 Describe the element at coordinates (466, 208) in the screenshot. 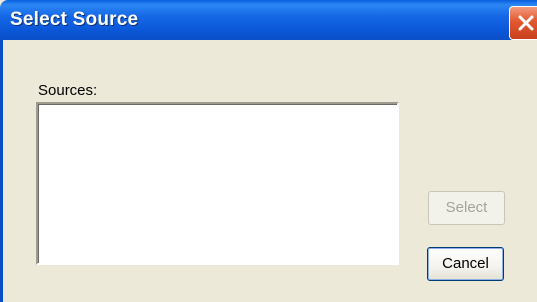

I see `select-button: Select` at that location.